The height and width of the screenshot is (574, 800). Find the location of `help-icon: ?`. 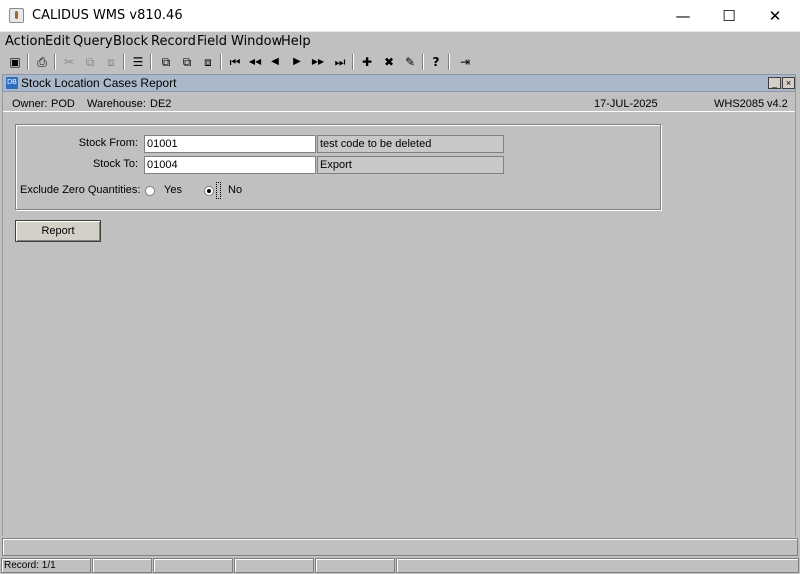

help-icon: ? is located at coordinates (436, 62).